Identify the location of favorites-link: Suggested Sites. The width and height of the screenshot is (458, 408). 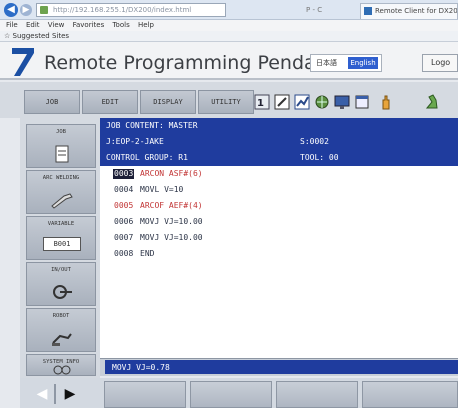
(41, 36).